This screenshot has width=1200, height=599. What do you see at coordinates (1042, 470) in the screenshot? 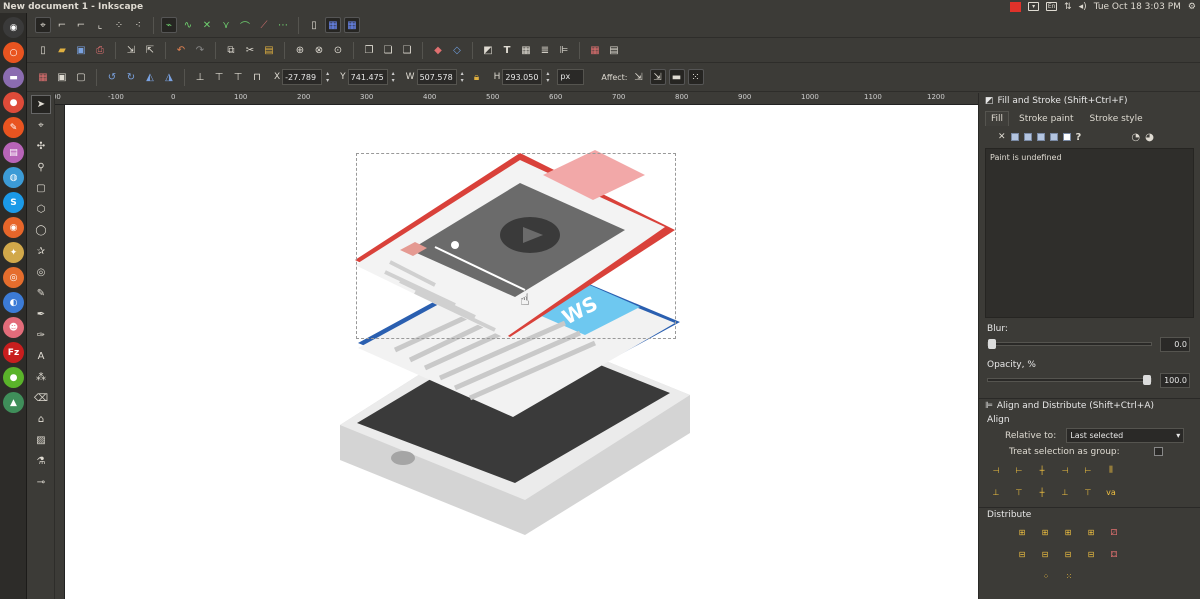
I see `center-vertical-axis-icon: ┼` at bounding box center [1042, 470].